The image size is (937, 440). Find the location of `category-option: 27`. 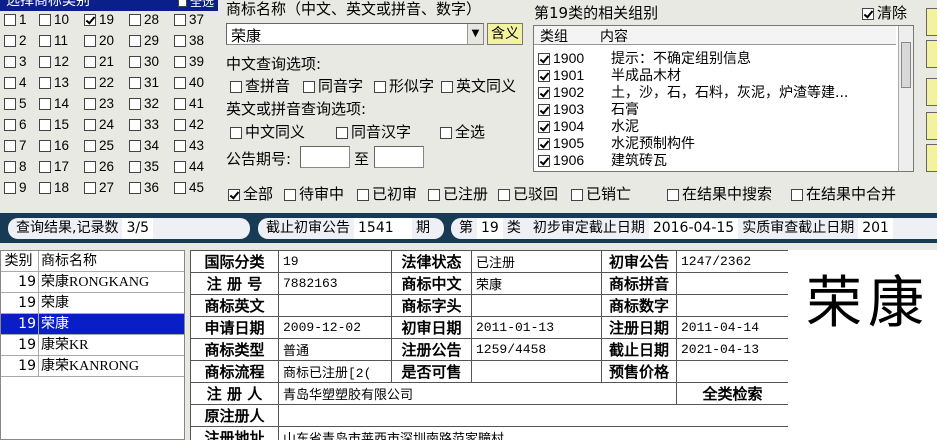

category-option: 27 is located at coordinates (99, 187).